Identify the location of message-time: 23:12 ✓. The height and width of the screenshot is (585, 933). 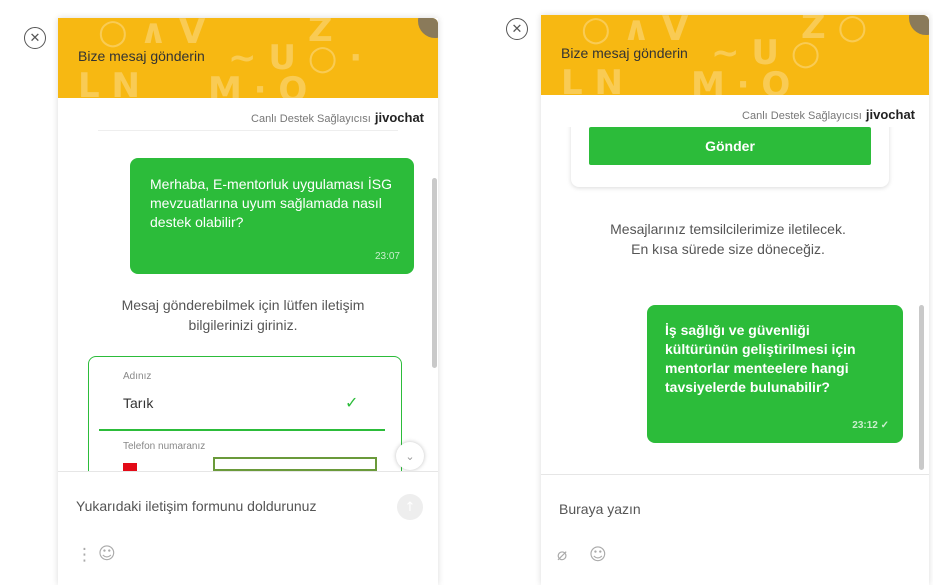
(870, 425).